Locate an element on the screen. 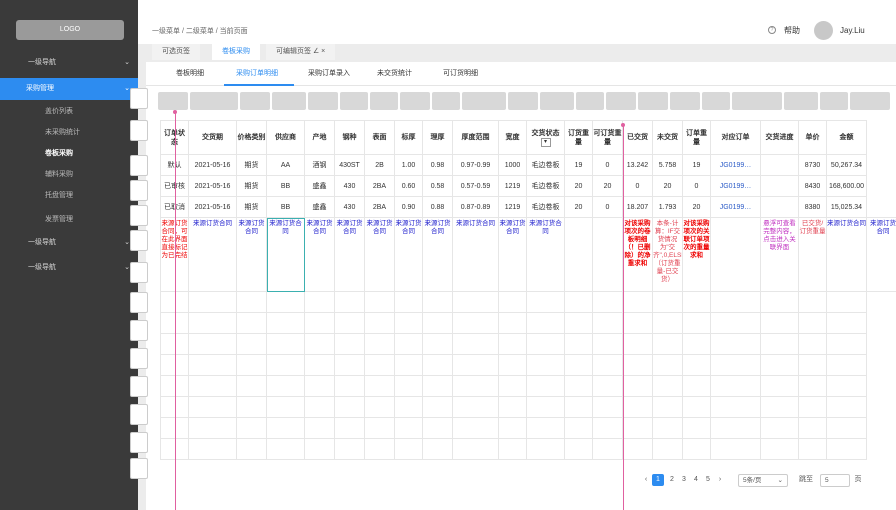 Image resolution: width=896 pixels, height=510 pixels. subtab-order-detail: 采购订单明细 is located at coordinates (257, 73).